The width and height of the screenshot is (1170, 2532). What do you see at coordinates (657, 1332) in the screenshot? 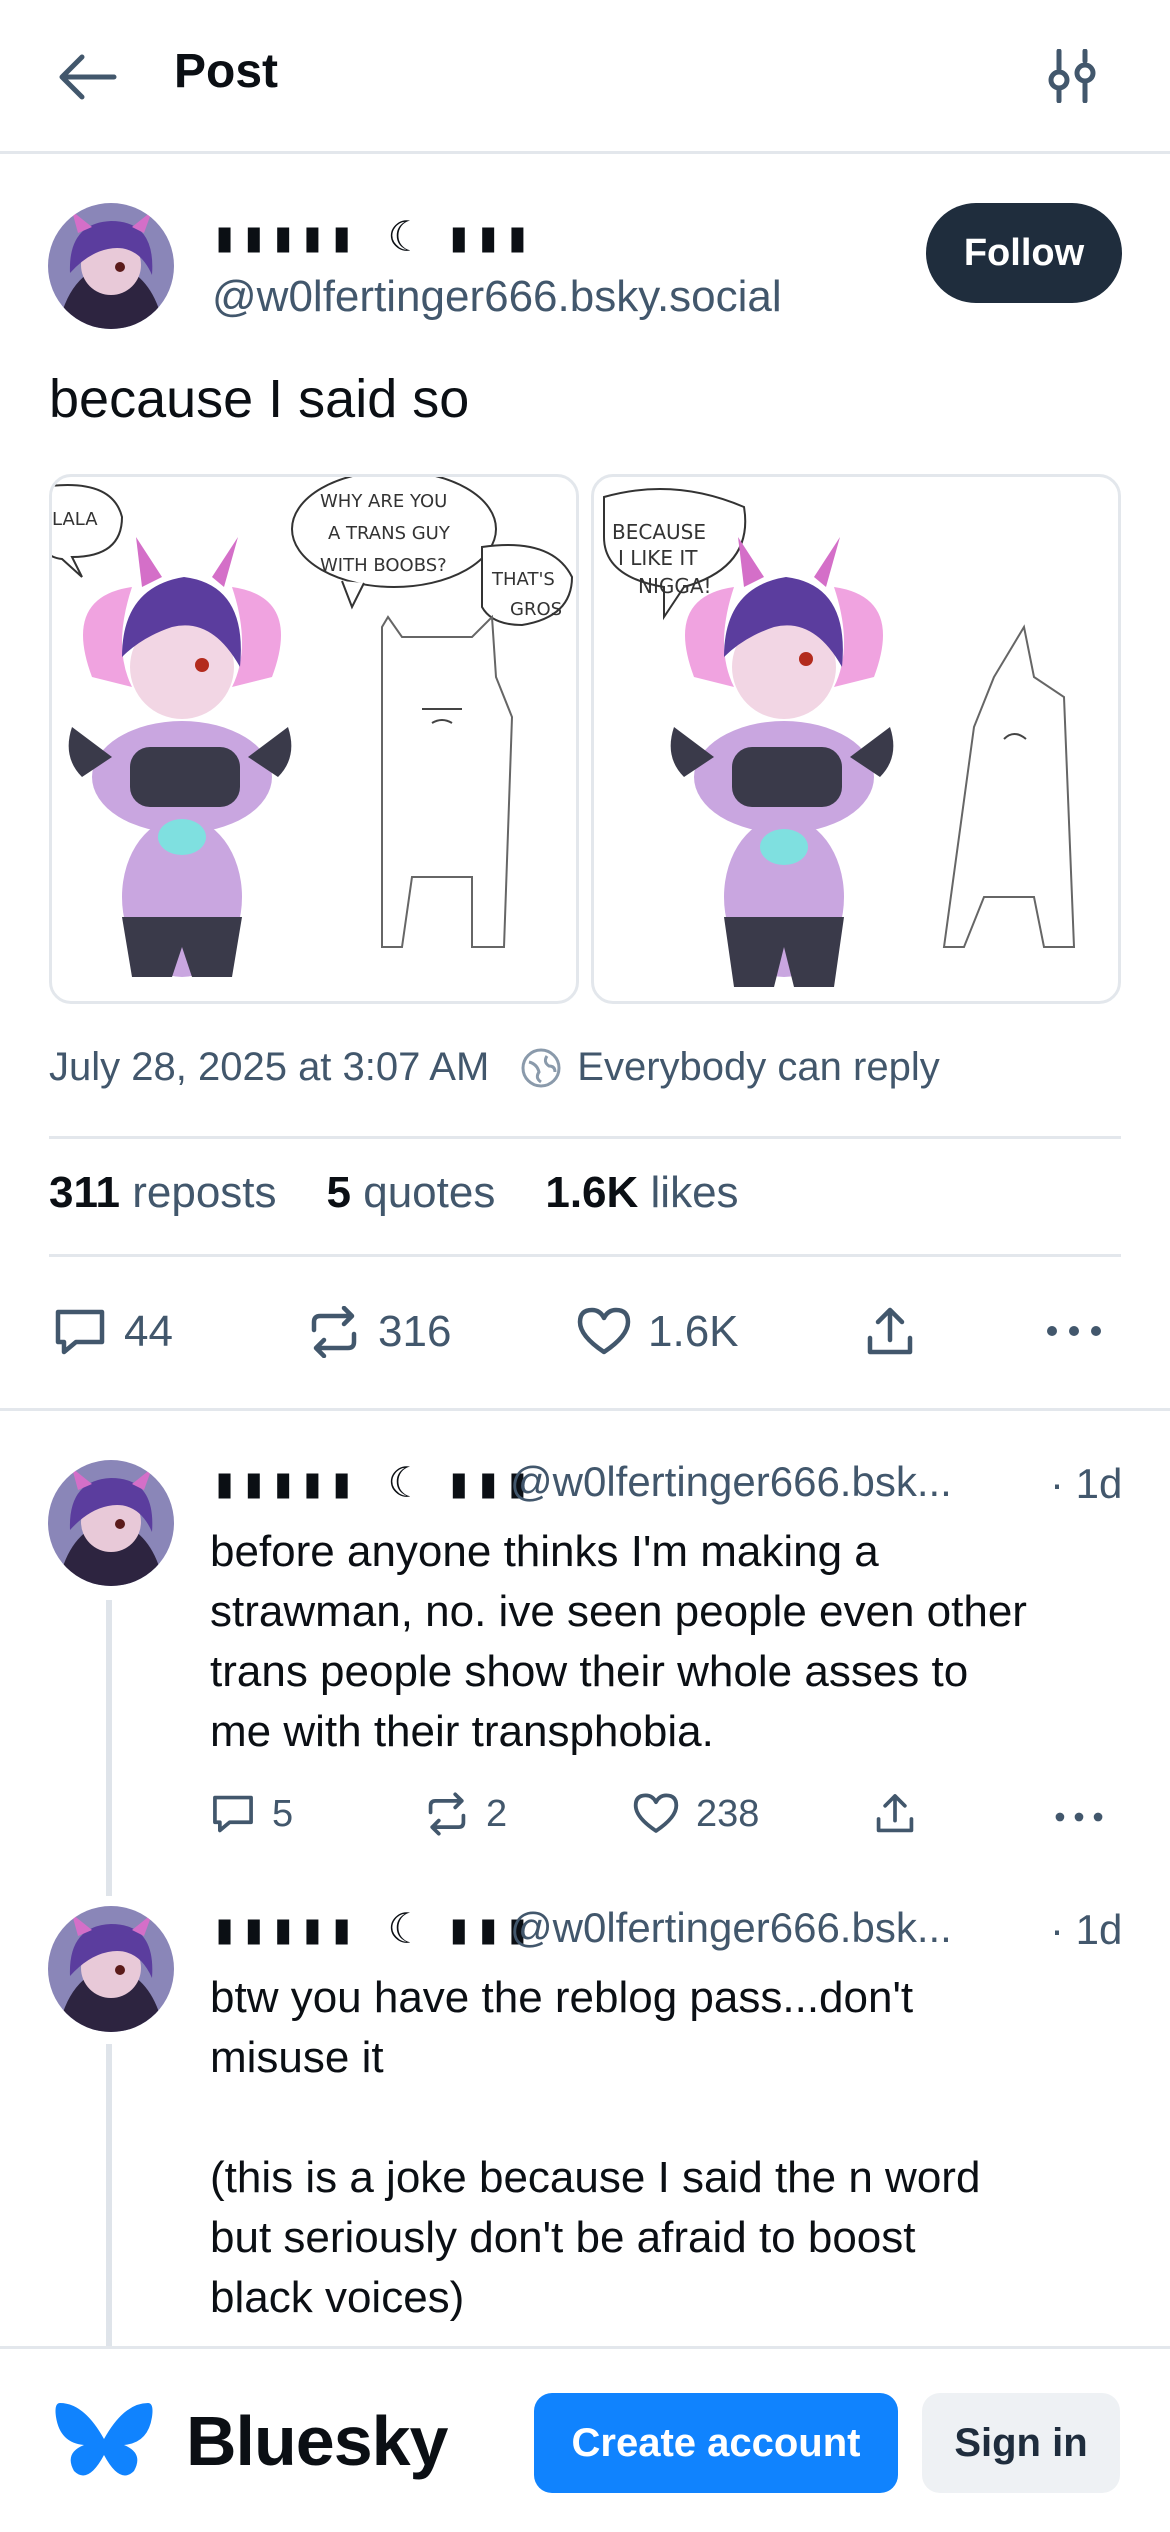
I see `like-button: 1.6K` at bounding box center [657, 1332].